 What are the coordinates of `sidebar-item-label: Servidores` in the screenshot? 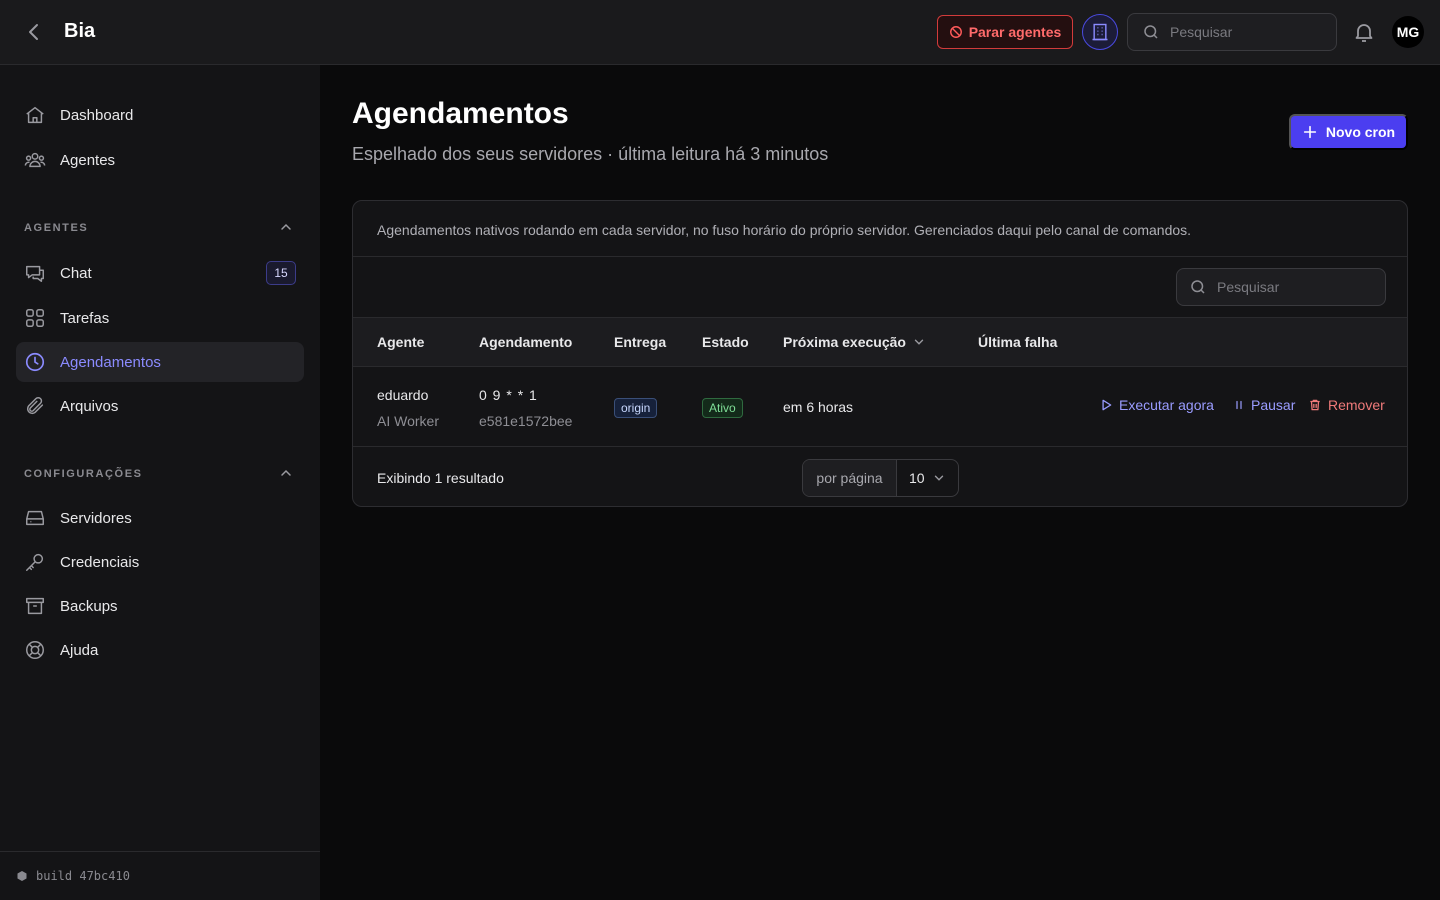 It's located at (96, 518).